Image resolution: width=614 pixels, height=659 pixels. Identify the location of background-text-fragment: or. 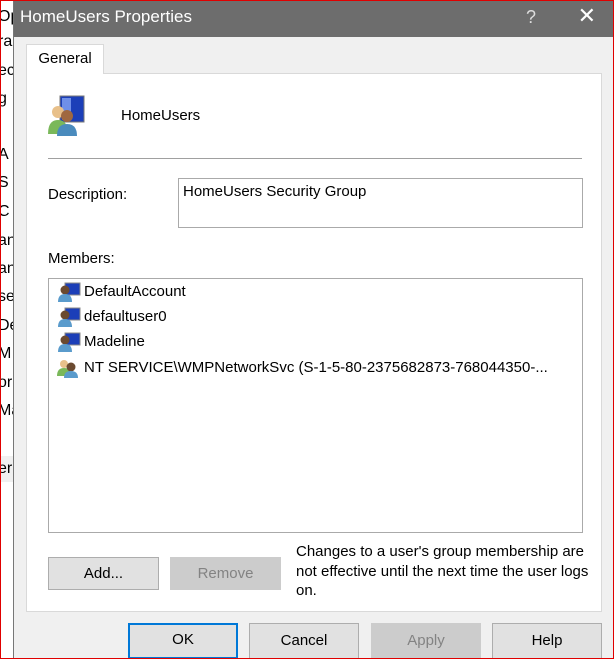
(6, 382).